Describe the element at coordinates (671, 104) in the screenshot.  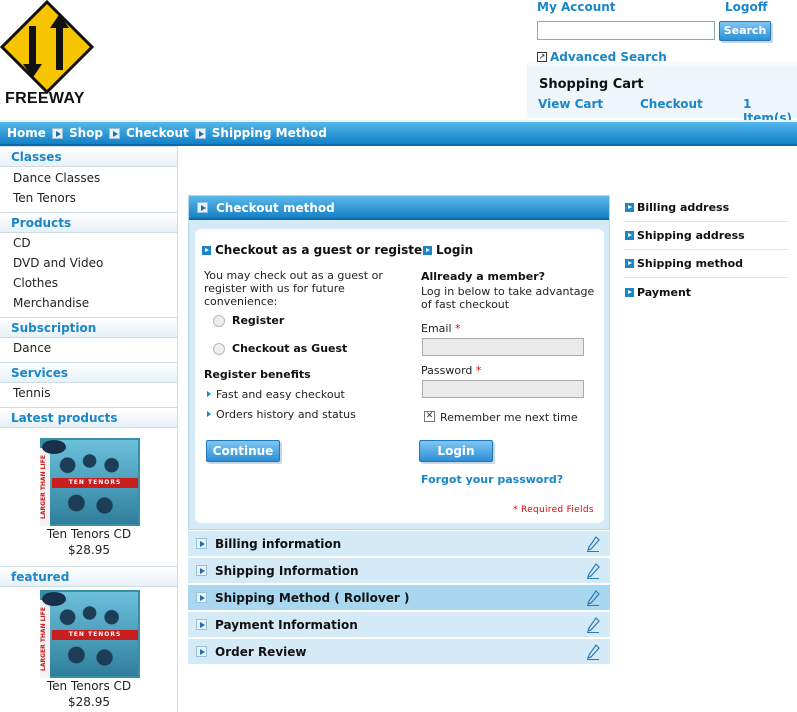
I see `checkout-link: Checkout` at that location.